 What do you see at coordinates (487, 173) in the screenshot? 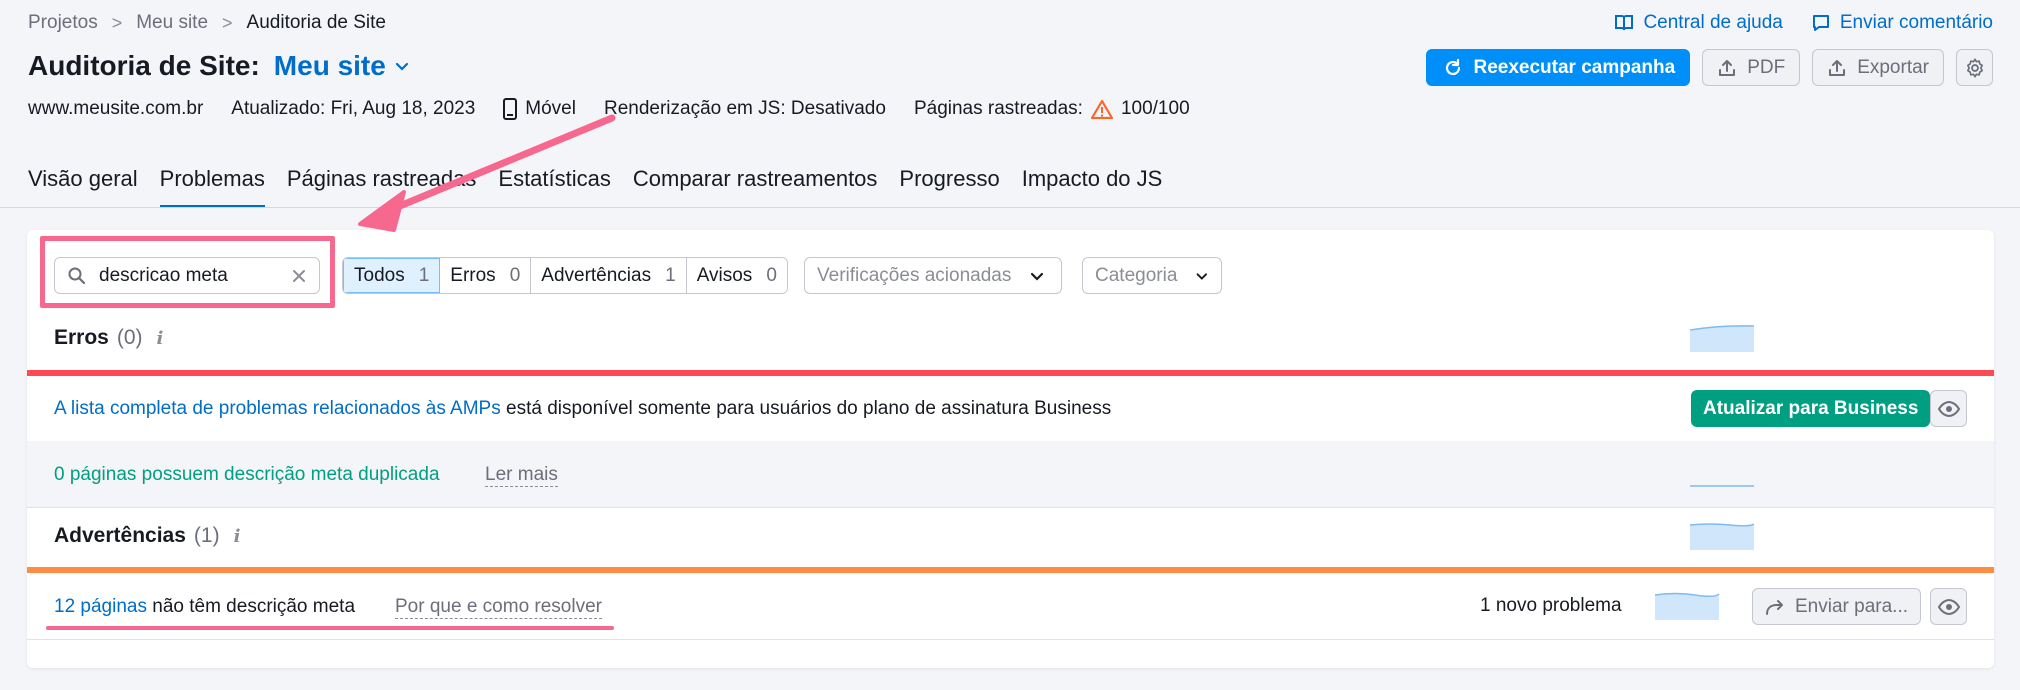
I see `annotation-arrow` at bounding box center [487, 173].